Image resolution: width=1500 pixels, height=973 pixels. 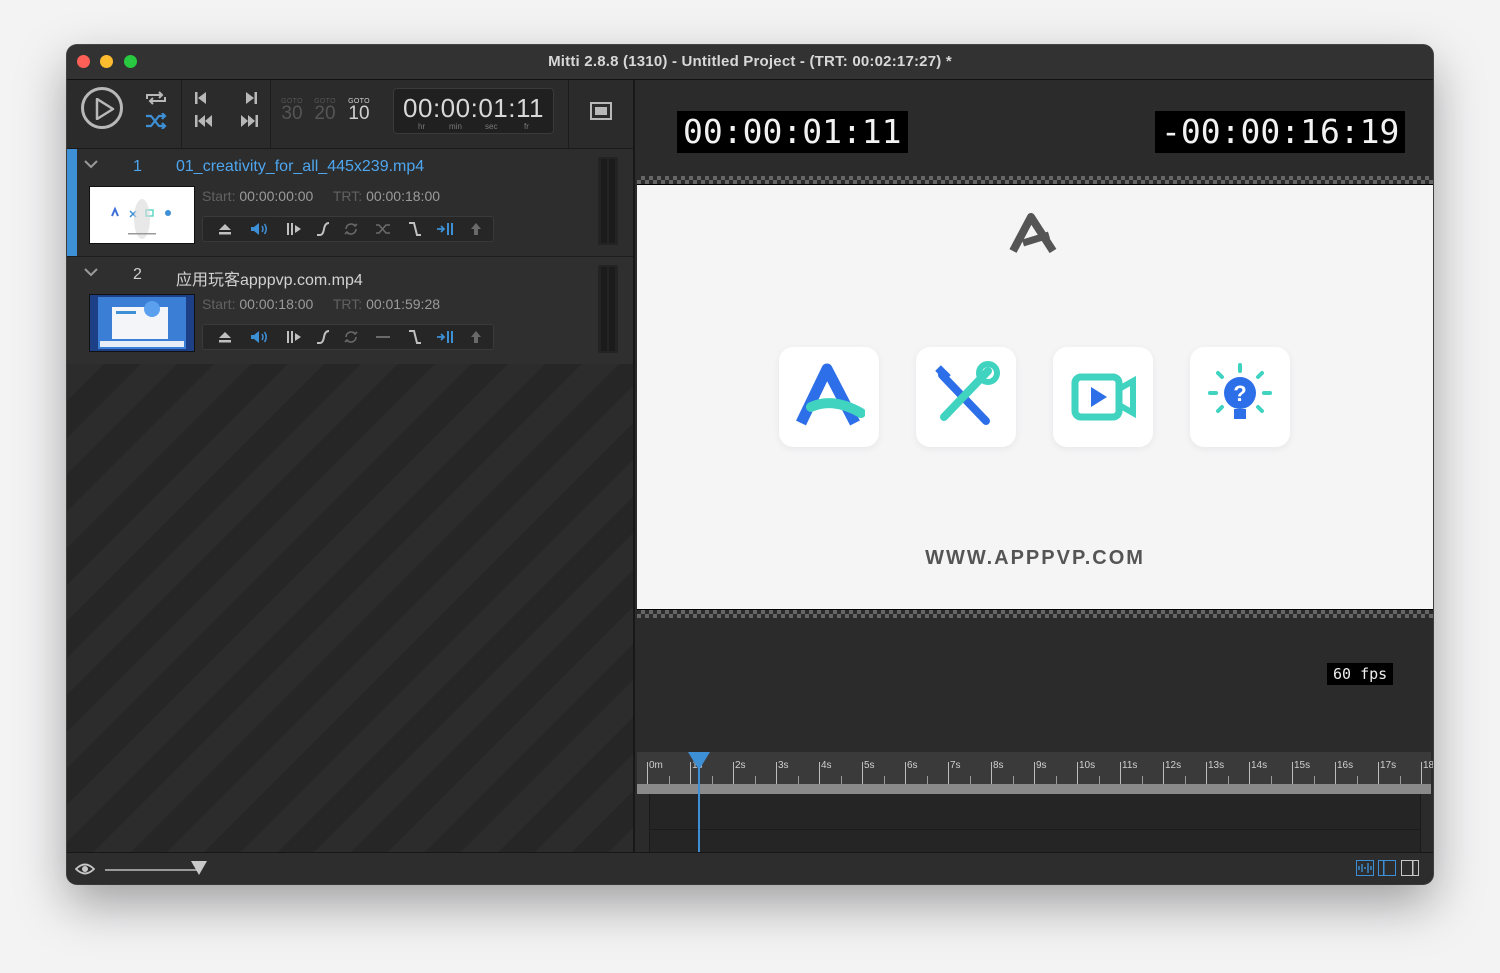 What do you see at coordinates (967, 393) in the screenshot?
I see `tools-icon` at bounding box center [967, 393].